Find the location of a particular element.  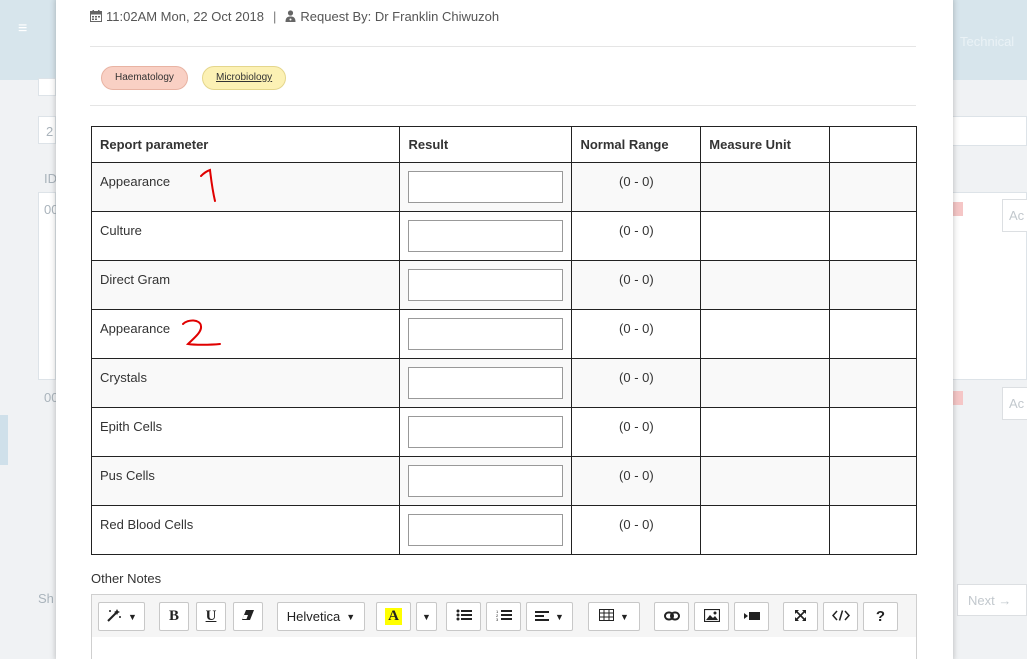

insert-link-button is located at coordinates (671, 616).